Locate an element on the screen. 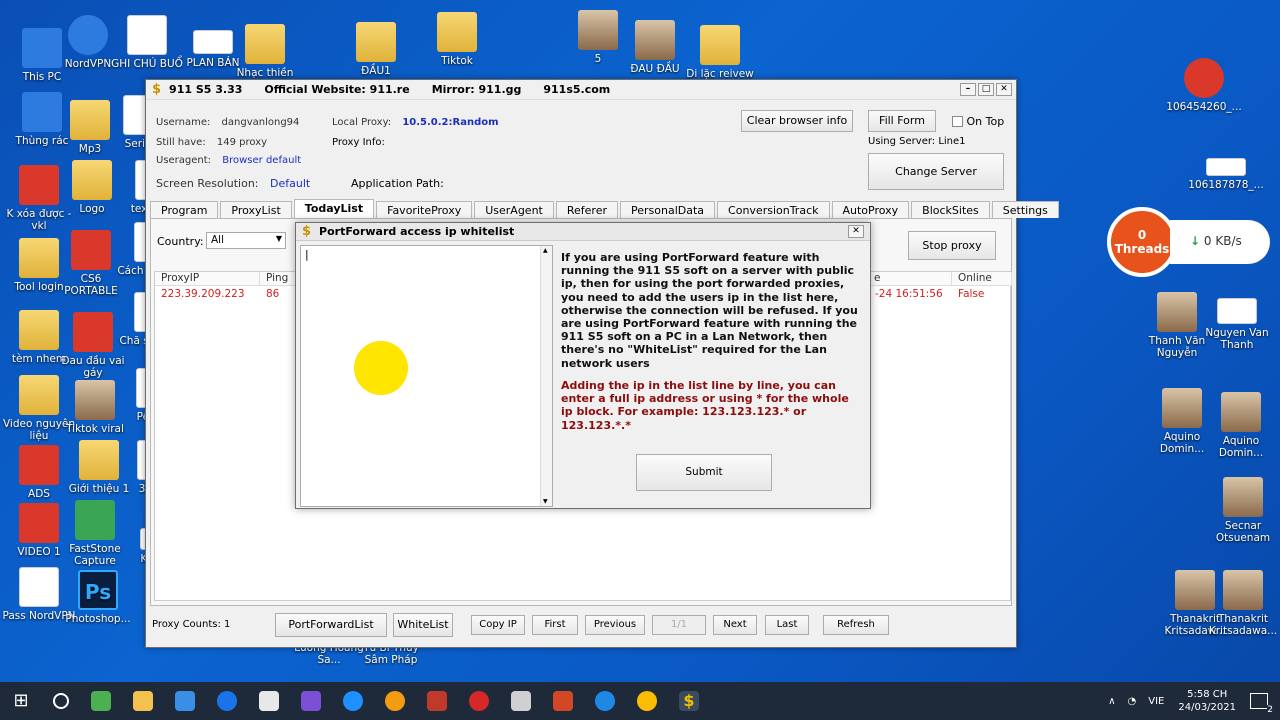 This screenshot has height=720, width=1280. file-explorer-icon is located at coordinates (143, 701).